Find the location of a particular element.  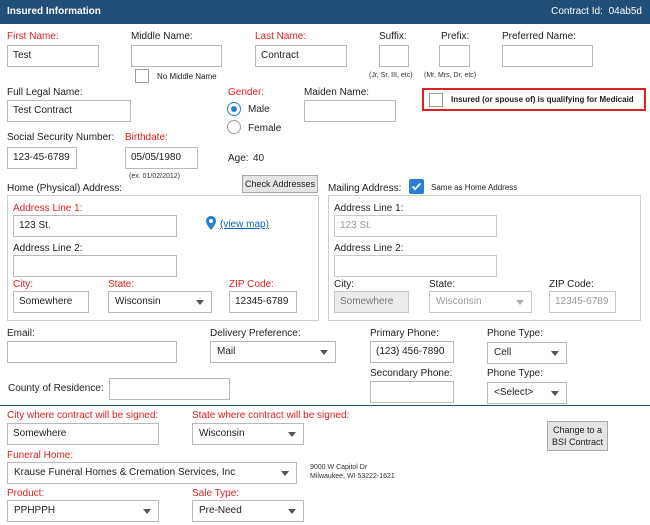

change-bsi-button-line2: BSI Contract is located at coordinates (577, 442).